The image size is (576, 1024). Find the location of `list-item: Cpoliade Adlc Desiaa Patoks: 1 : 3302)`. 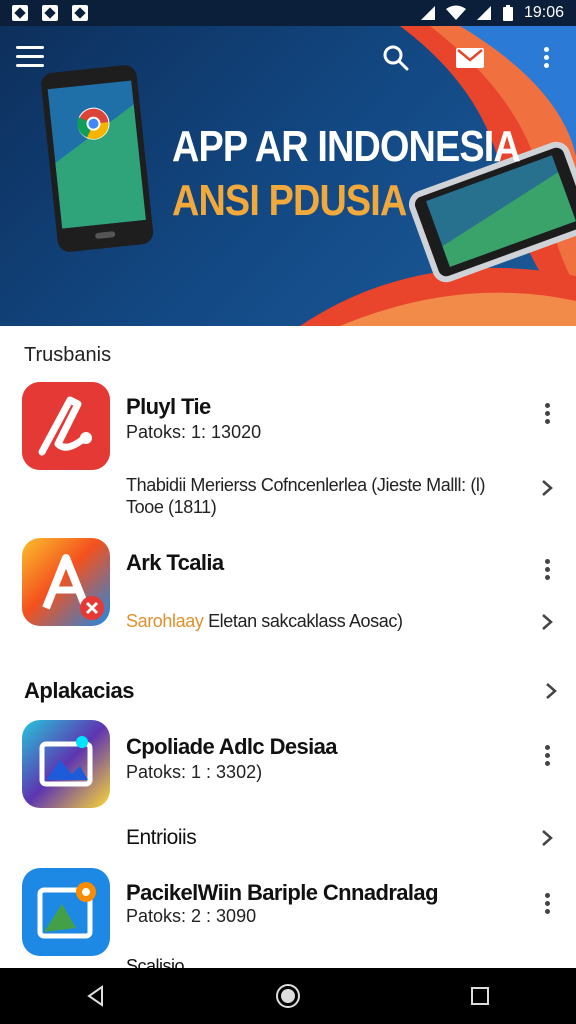

list-item: Cpoliade Adlc Desiaa Patoks: 1 : 3302) is located at coordinates (288, 770).